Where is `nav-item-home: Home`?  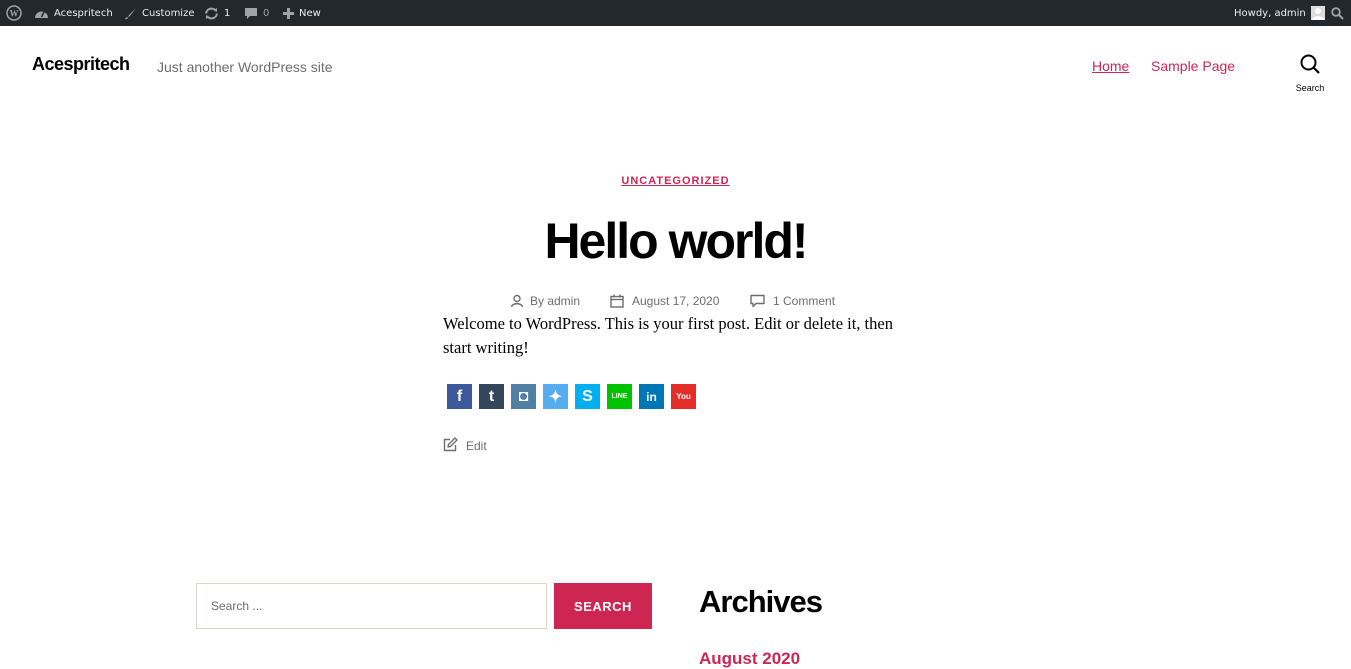
nav-item-home: Home is located at coordinates (1110, 66).